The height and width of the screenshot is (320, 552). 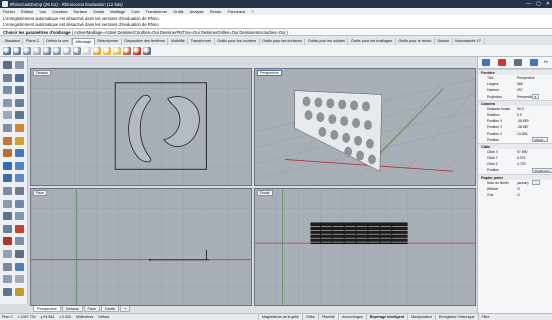 What do you see at coordinates (7, 241) in the screenshot?
I see `split-icon` at bounding box center [7, 241].